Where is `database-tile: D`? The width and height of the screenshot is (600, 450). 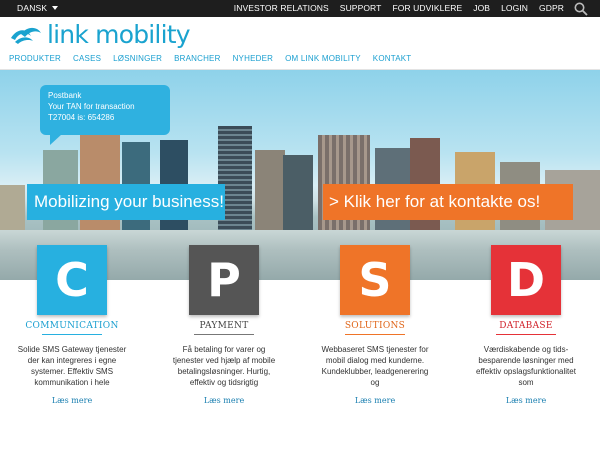
database-tile: D is located at coordinates (526, 280).